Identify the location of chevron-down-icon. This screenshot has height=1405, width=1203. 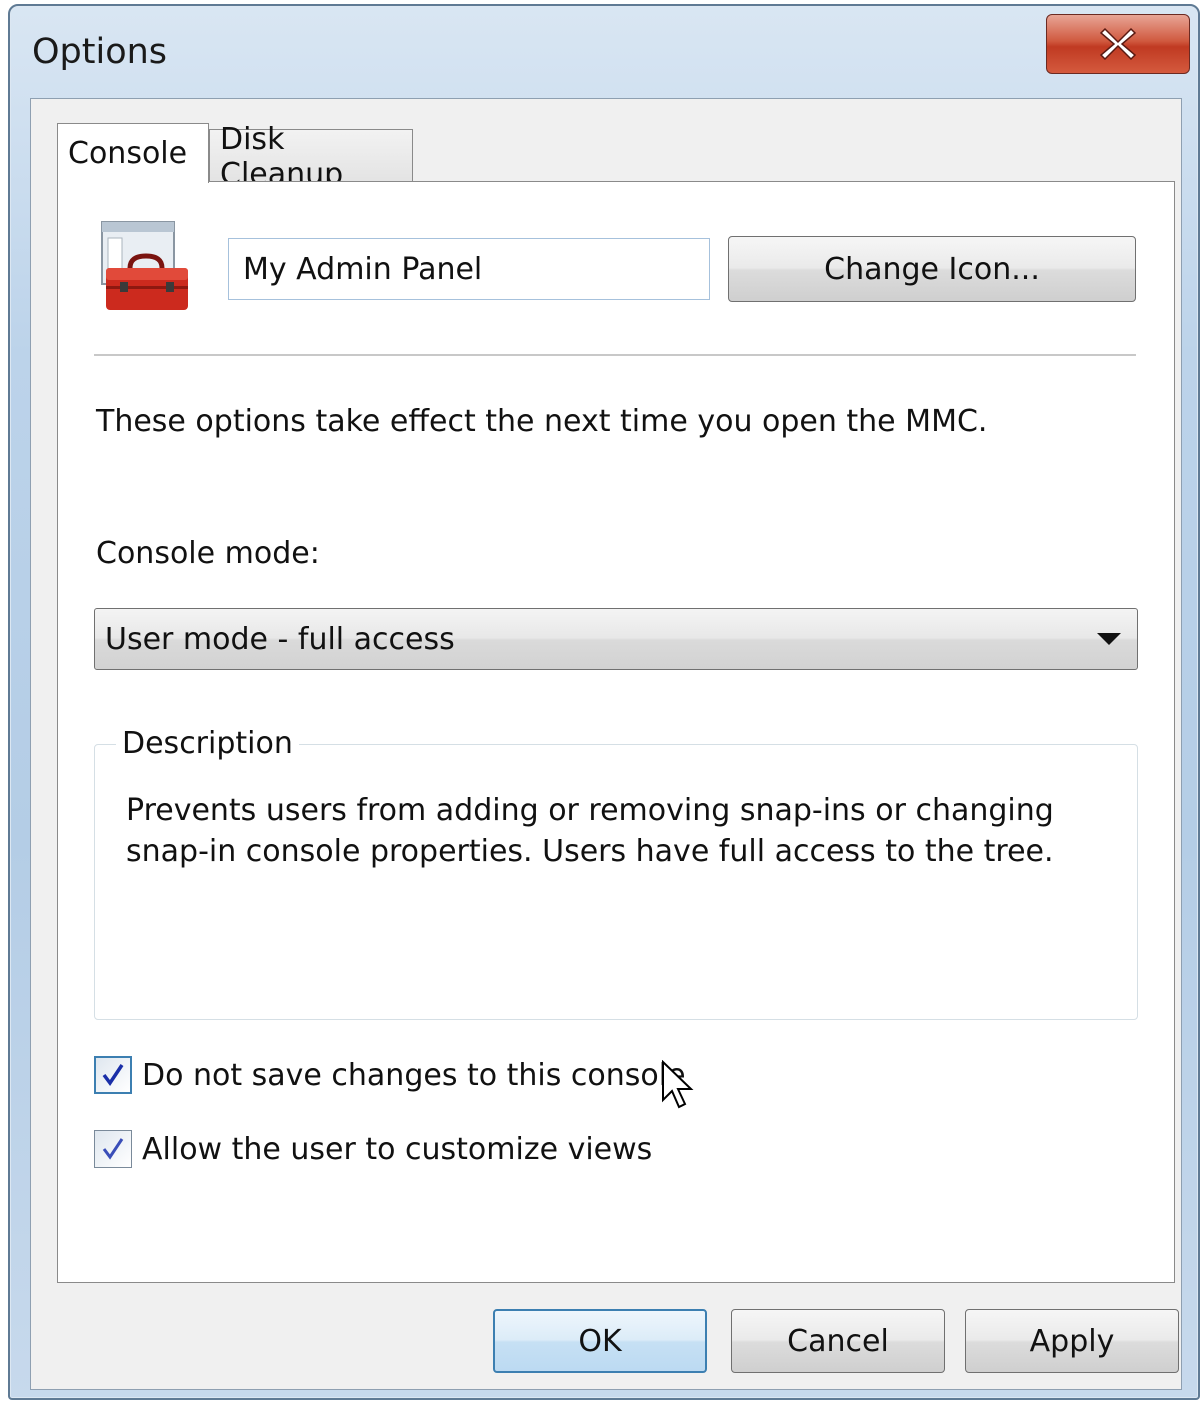
(1109, 639).